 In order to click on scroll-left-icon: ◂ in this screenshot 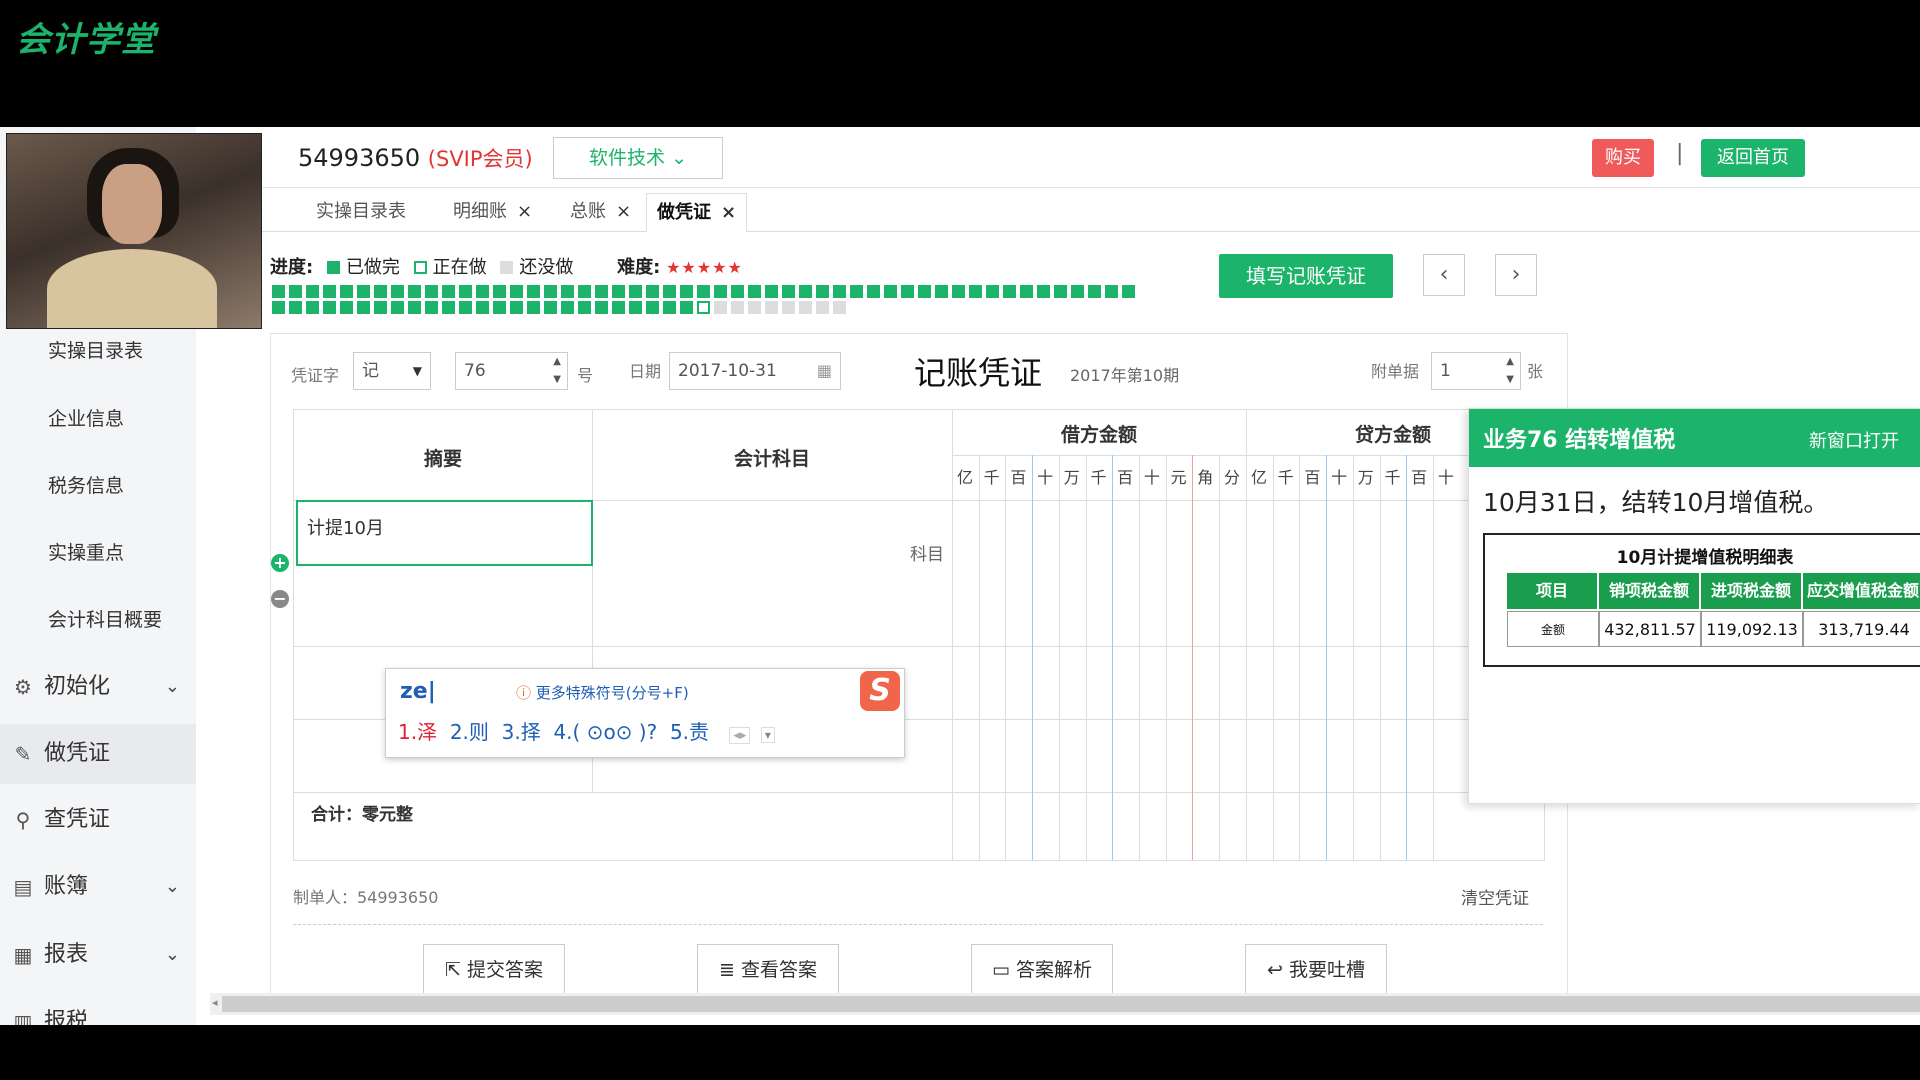, I will do `click(215, 1002)`.